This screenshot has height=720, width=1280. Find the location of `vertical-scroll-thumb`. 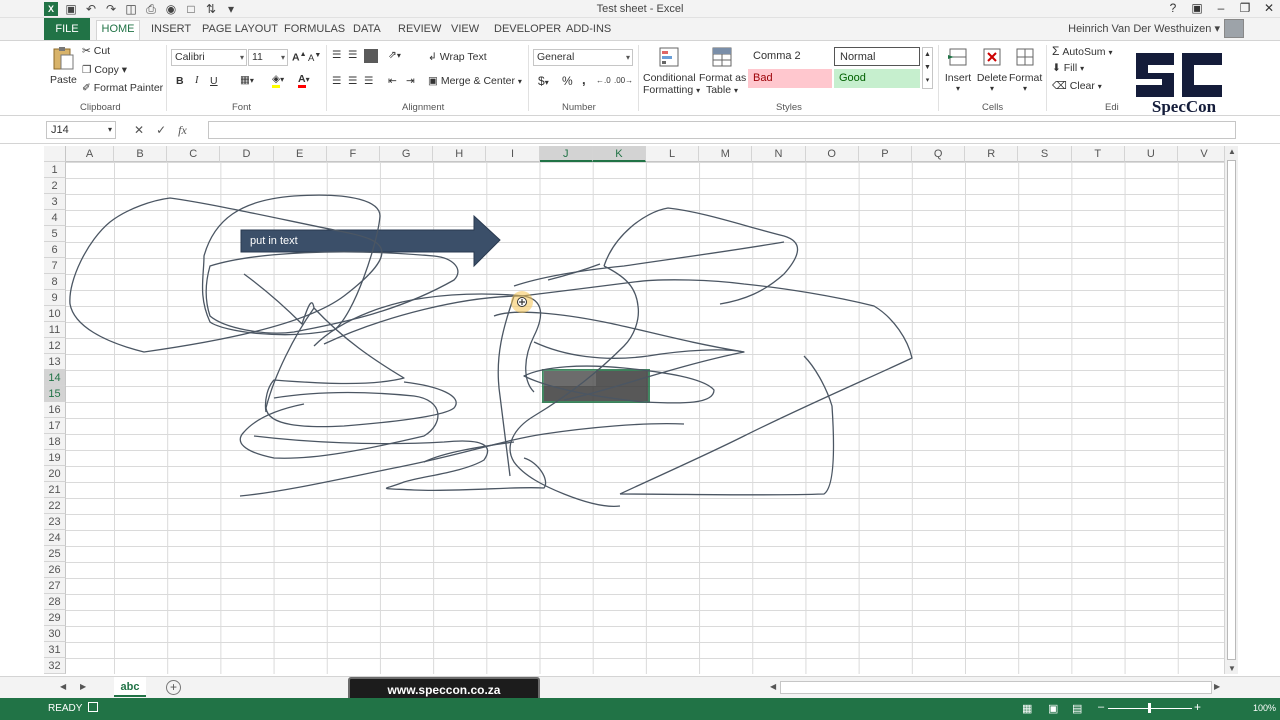

vertical-scroll-thumb is located at coordinates (1231, 410).